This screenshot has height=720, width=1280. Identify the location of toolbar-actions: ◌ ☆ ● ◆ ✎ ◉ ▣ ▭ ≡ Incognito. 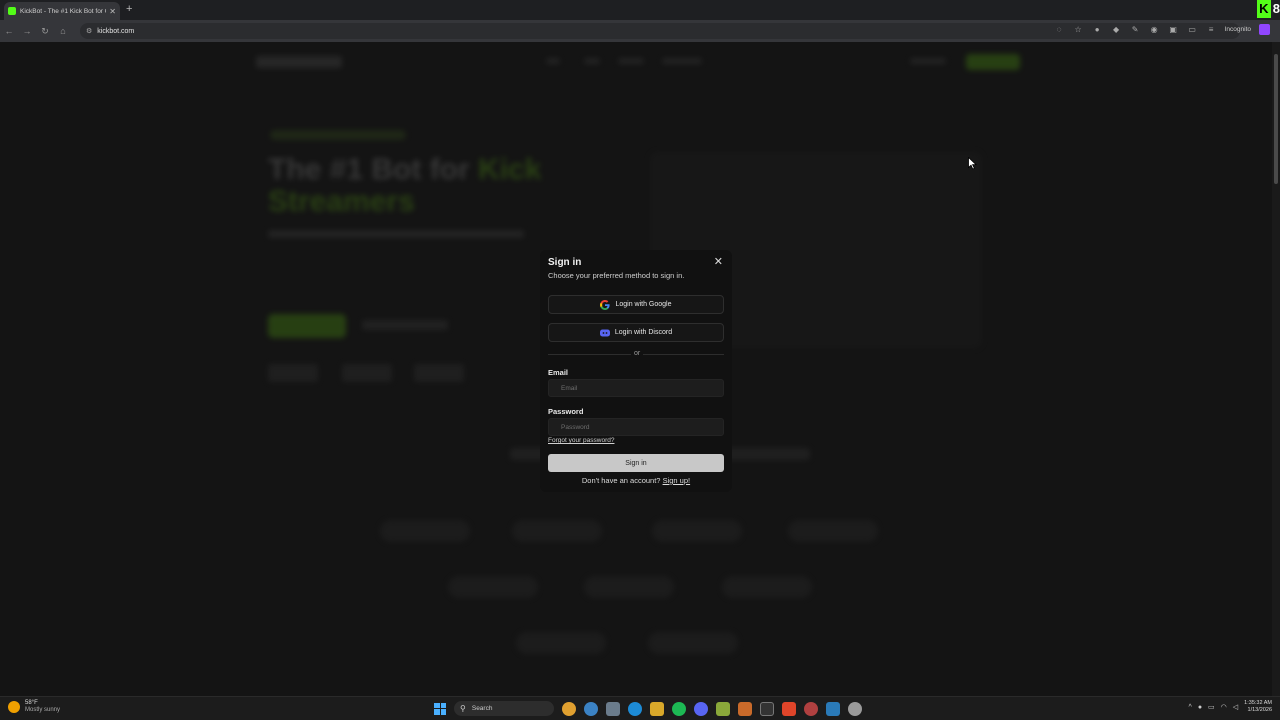
(1162, 29).